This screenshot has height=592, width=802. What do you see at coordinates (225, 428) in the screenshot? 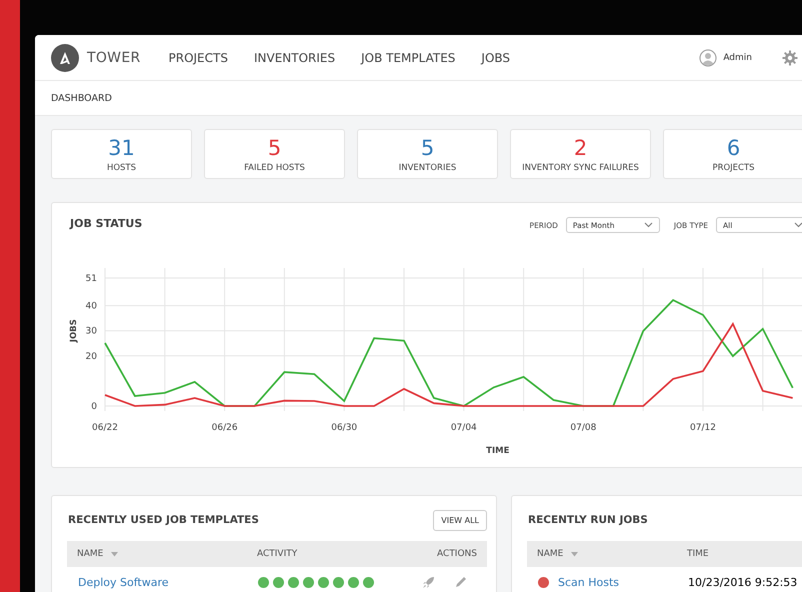
I see `axis-tick-label: 06/26` at bounding box center [225, 428].